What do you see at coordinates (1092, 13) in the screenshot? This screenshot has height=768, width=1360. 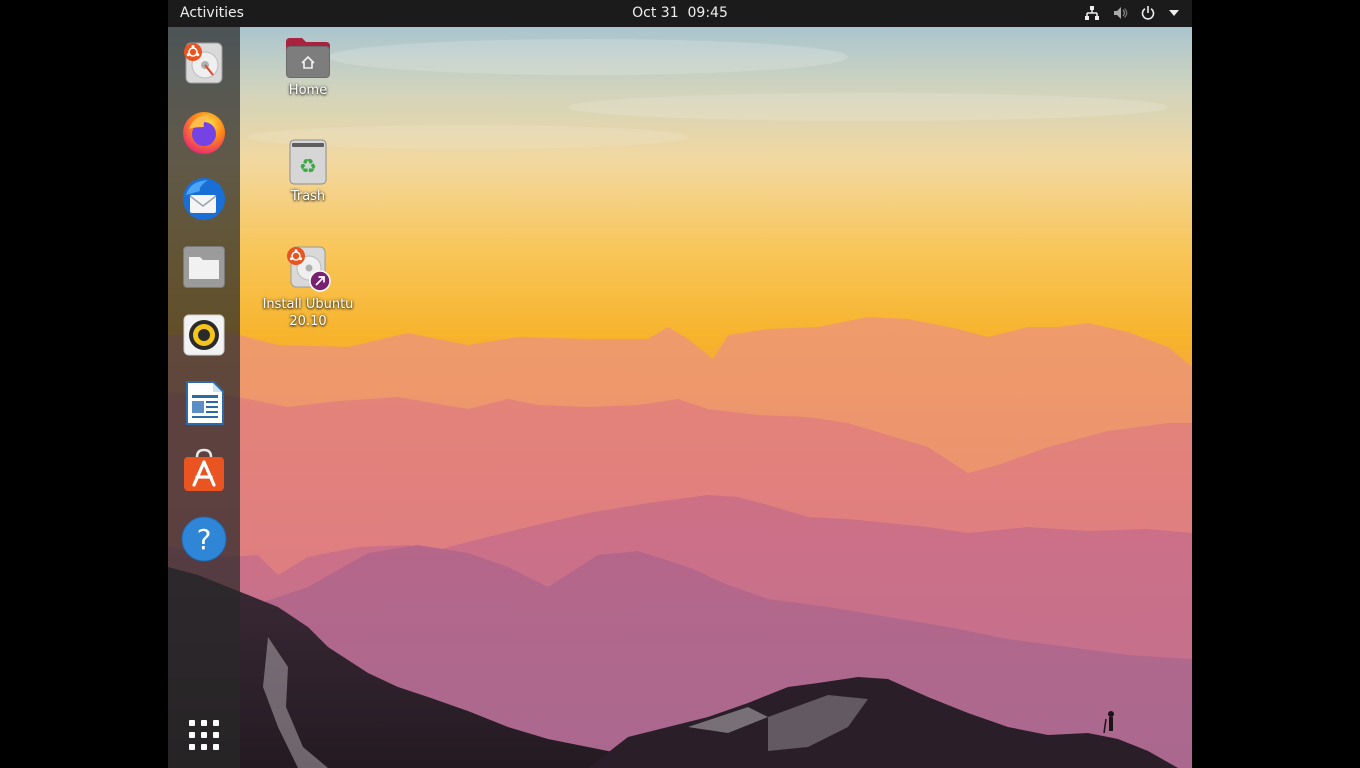 I see `network-wired-icon` at bounding box center [1092, 13].